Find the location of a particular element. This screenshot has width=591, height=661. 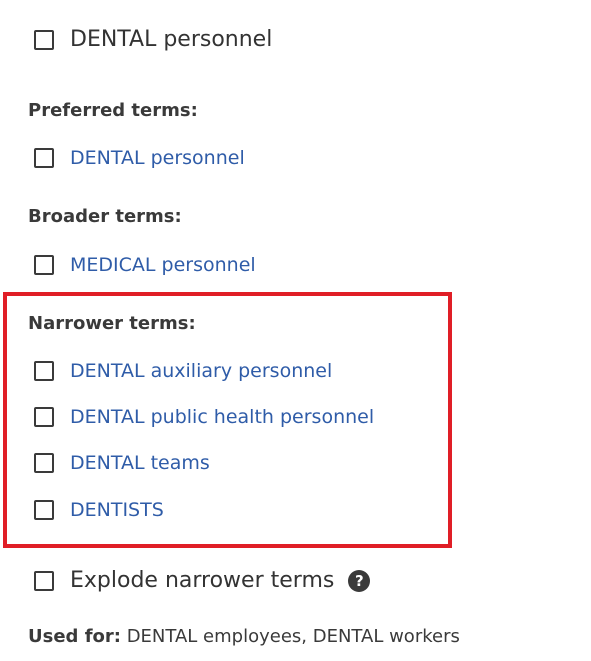

preferred-term-row: DENTAL personnel is located at coordinates (139, 158).